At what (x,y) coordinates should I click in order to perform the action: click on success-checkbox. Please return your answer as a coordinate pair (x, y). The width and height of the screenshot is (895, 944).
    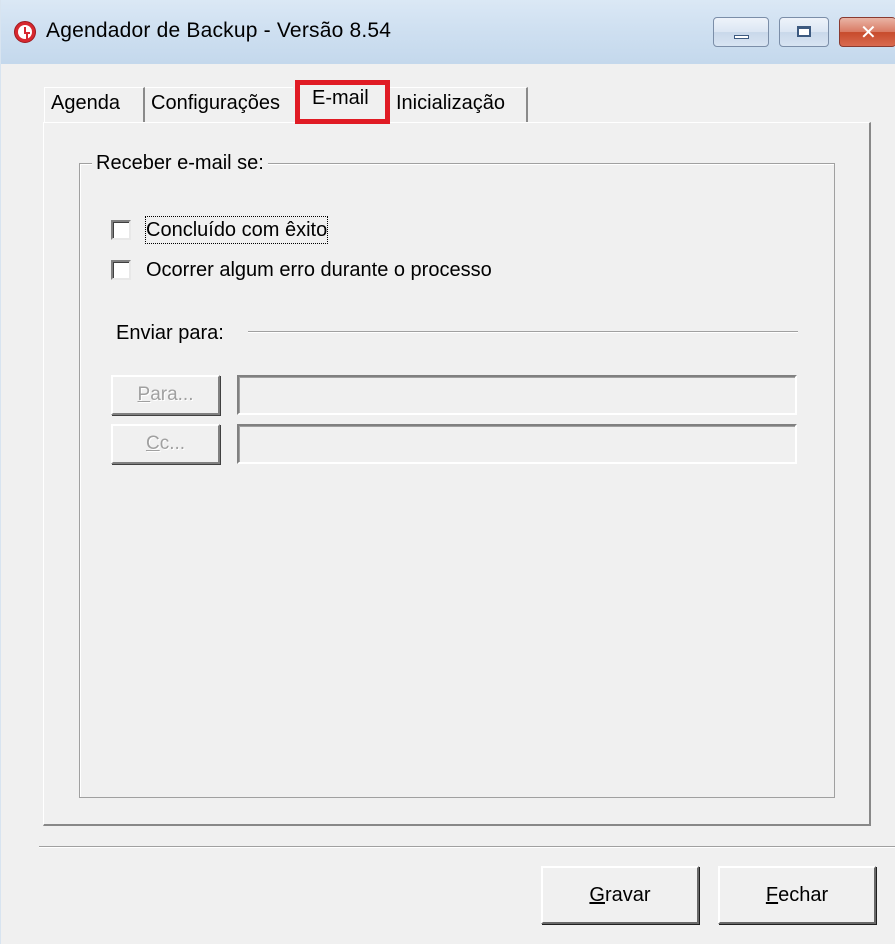
    Looking at the image, I should click on (121, 230).